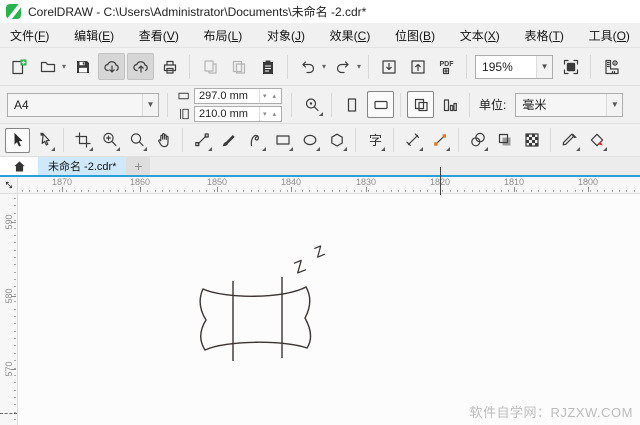 The height and width of the screenshot is (425, 640). I want to click on text-button: 字, so click(374, 140).